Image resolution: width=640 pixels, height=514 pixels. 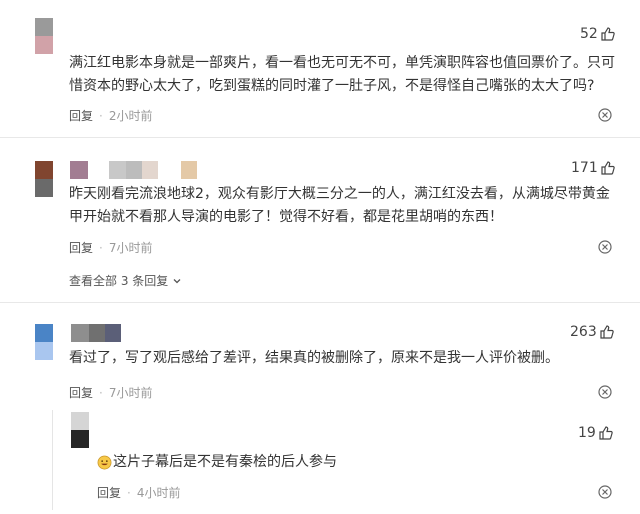 I want to click on comment-meta: 回复 · 4小时前, so click(x=138, y=492).